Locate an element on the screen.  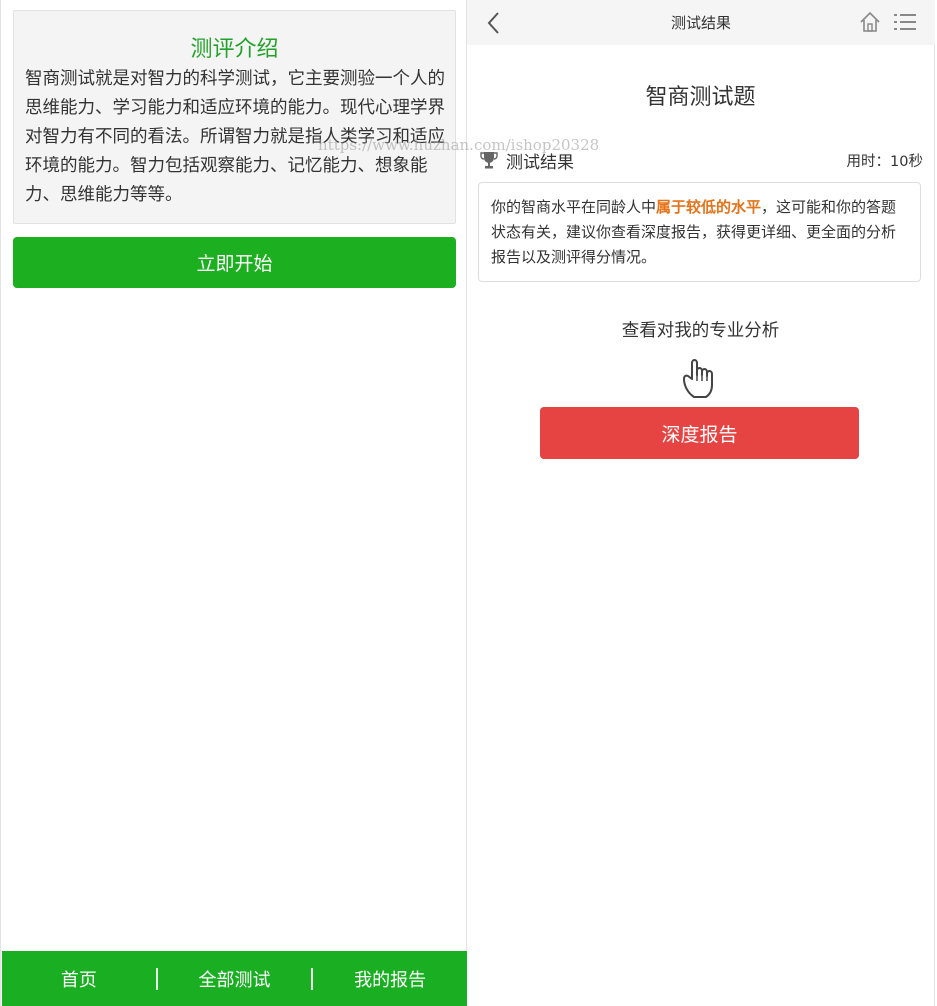
result-text-before: 你的智商水平在同龄人中 is located at coordinates (574, 207).